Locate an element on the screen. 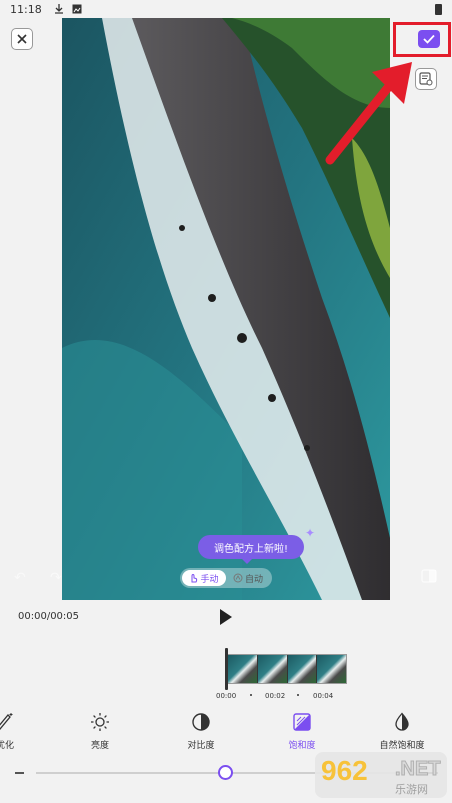 Image resolution: width=452 pixels, height=803 pixels. adjustment-slider-knob is located at coordinates (225, 772).